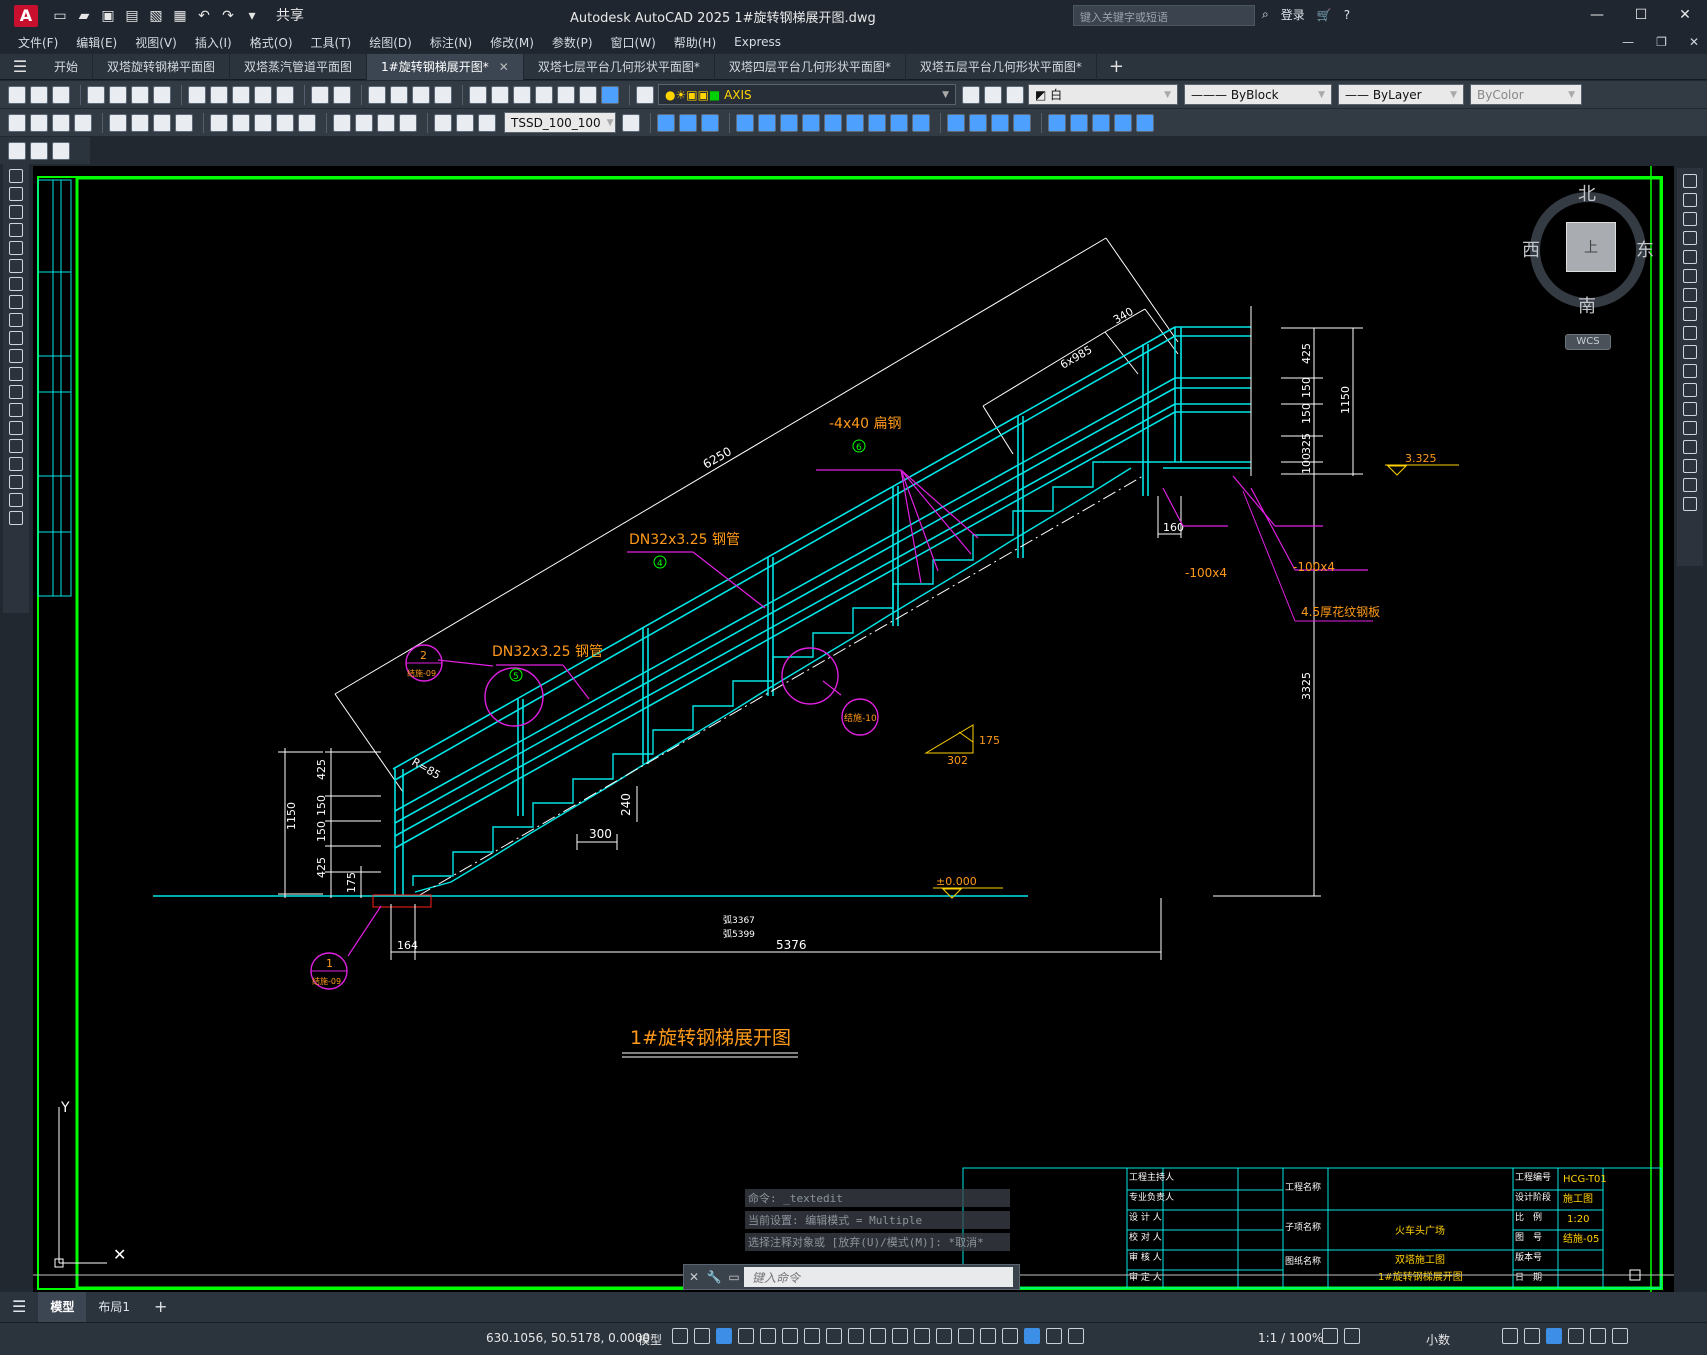 The image size is (1707, 1355). Describe the element at coordinates (1690, 371) in the screenshot. I see `extend-icon` at that location.